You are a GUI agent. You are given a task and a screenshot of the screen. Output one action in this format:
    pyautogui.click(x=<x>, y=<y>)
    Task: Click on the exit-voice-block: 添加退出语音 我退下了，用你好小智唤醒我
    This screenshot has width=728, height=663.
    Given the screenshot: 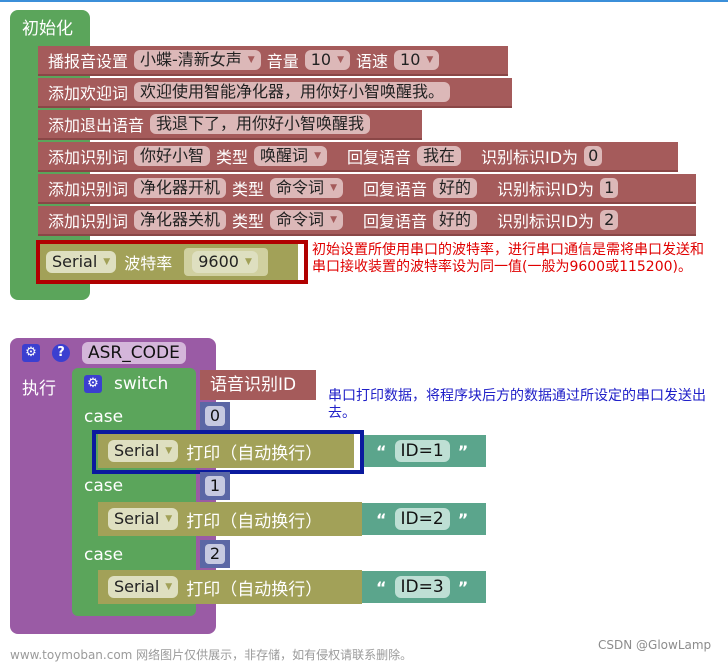 What is the action you would take?
    pyautogui.click(x=230, y=125)
    